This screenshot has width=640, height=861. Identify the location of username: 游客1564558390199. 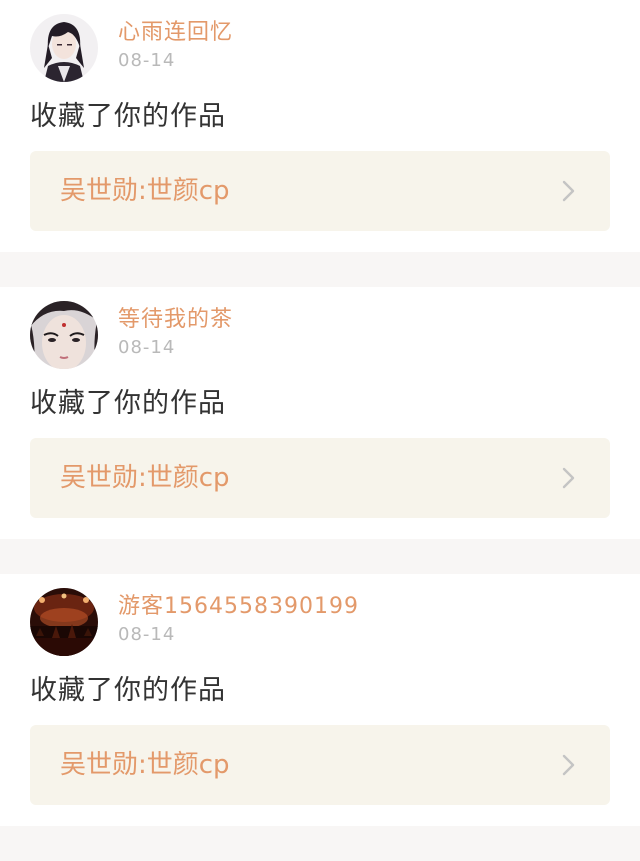
(238, 607).